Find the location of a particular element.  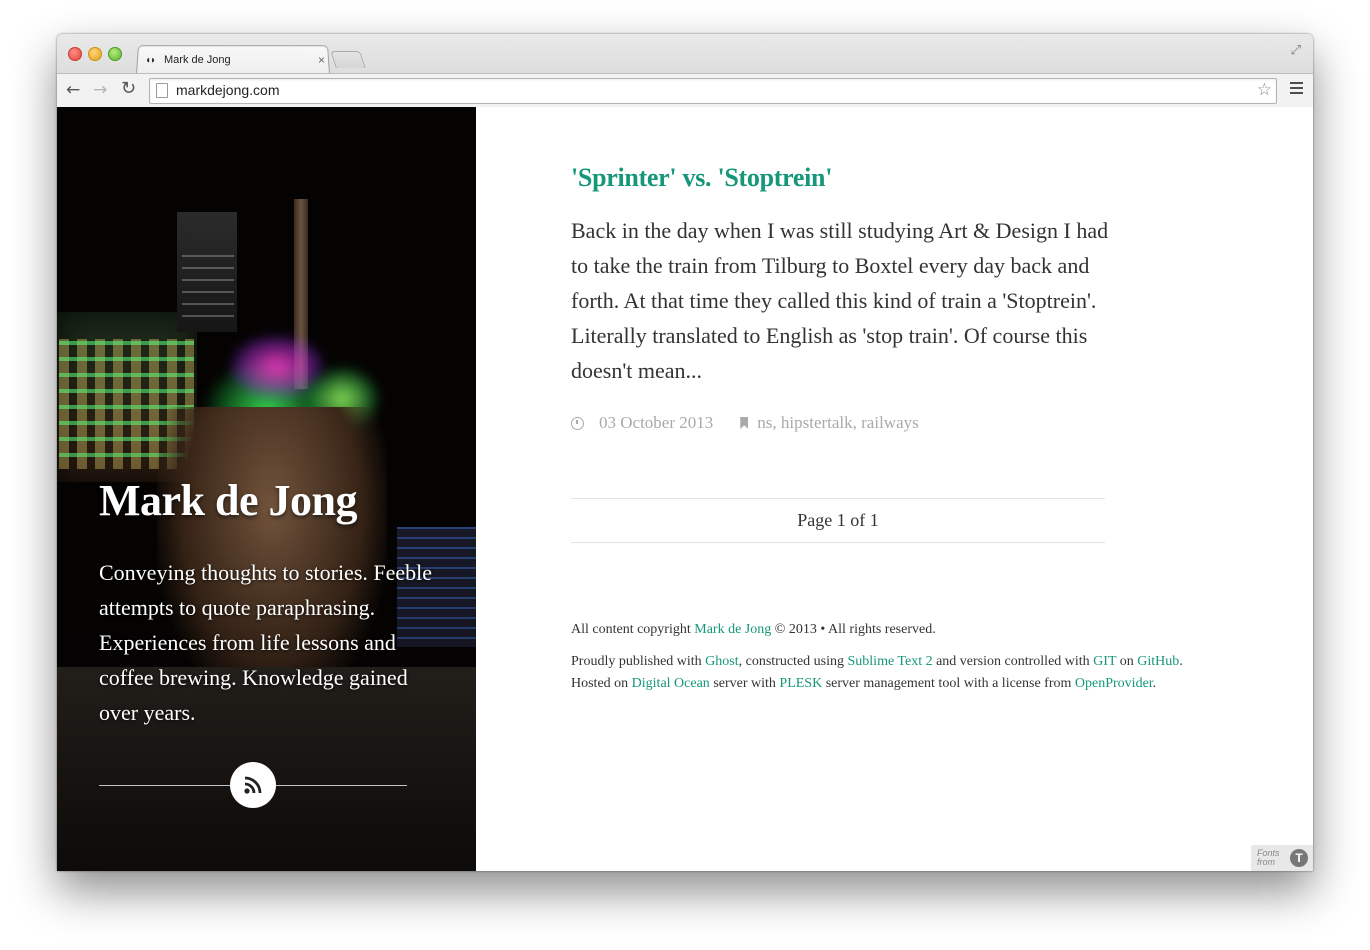

credits-text-2: , constructed using is located at coordinates (793, 661).